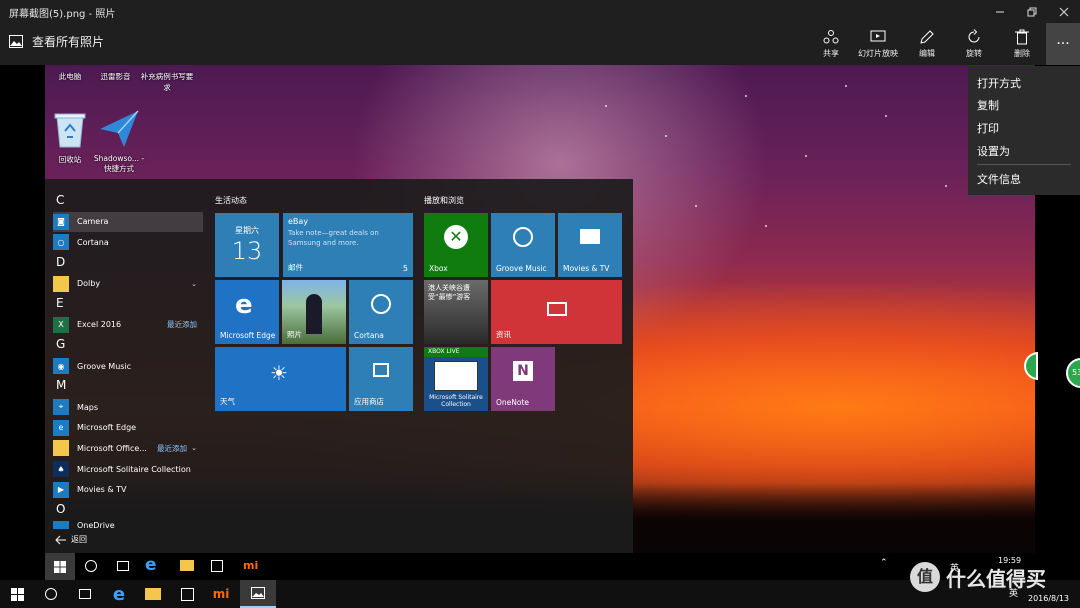 This screenshot has width=1080, height=608. What do you see at coordinates (61, 407) in the screenshot?
I see `maps-icon: ⌖` at bounding box center [61, 407].